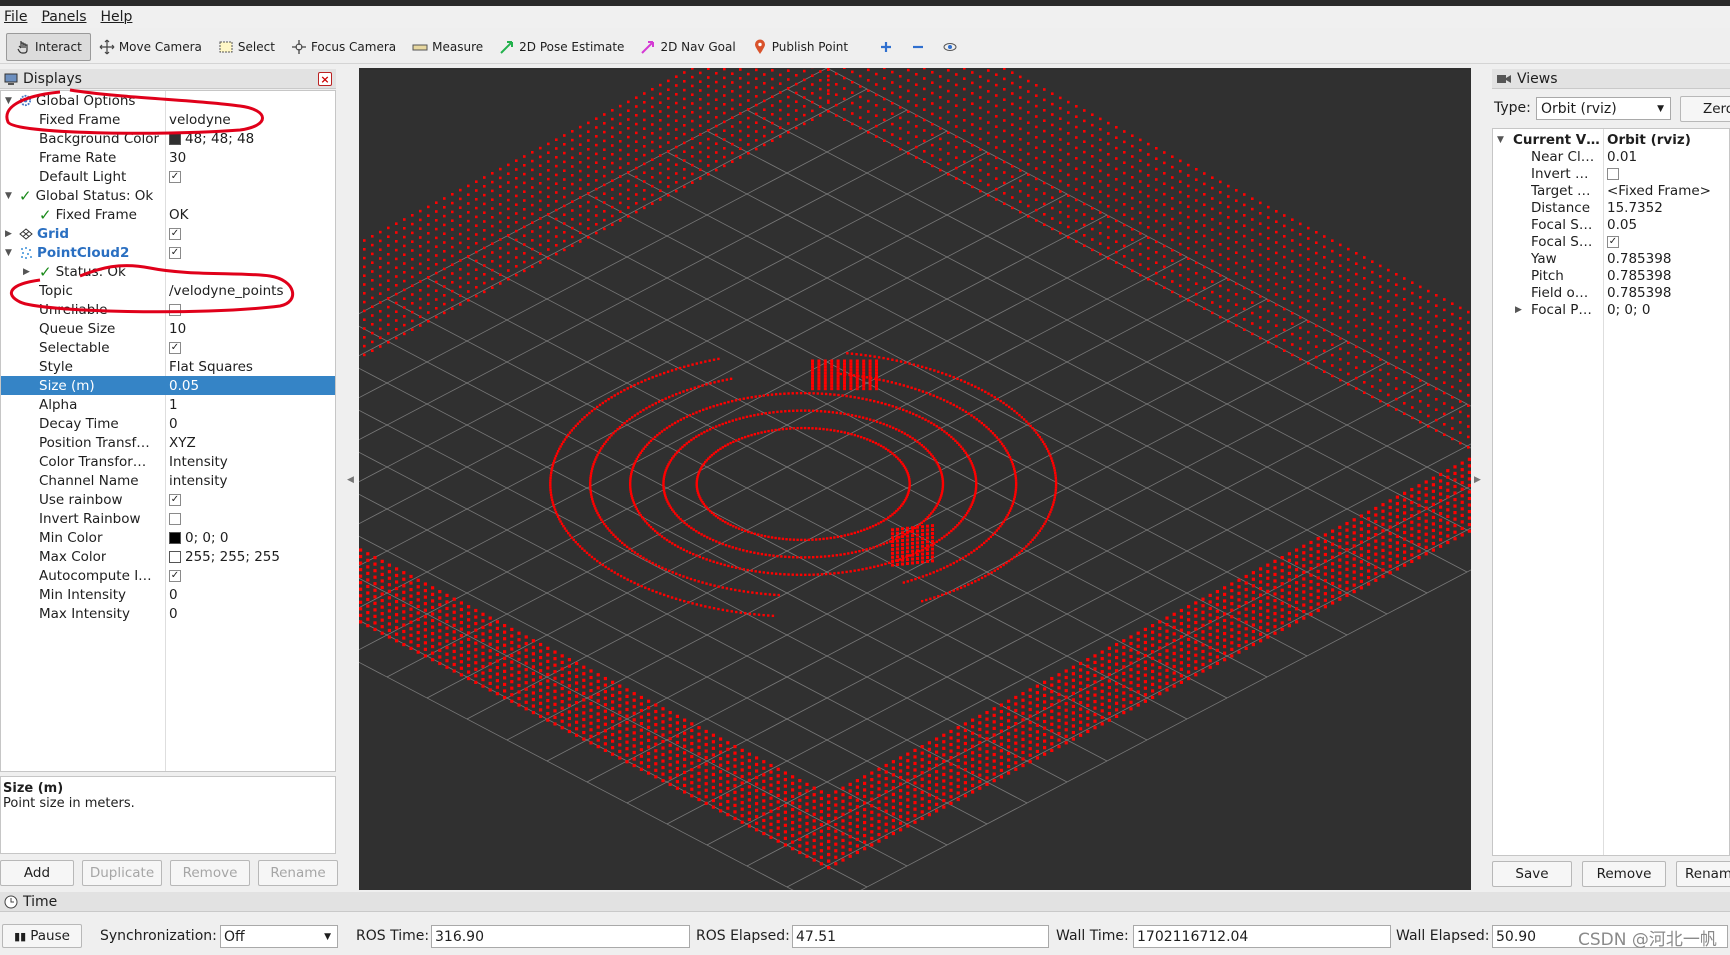  What do you see at coordinates (168, 385) in the screenshot?
I see `display-row: Size (m) 0.05` at bounding box center [168, 385].